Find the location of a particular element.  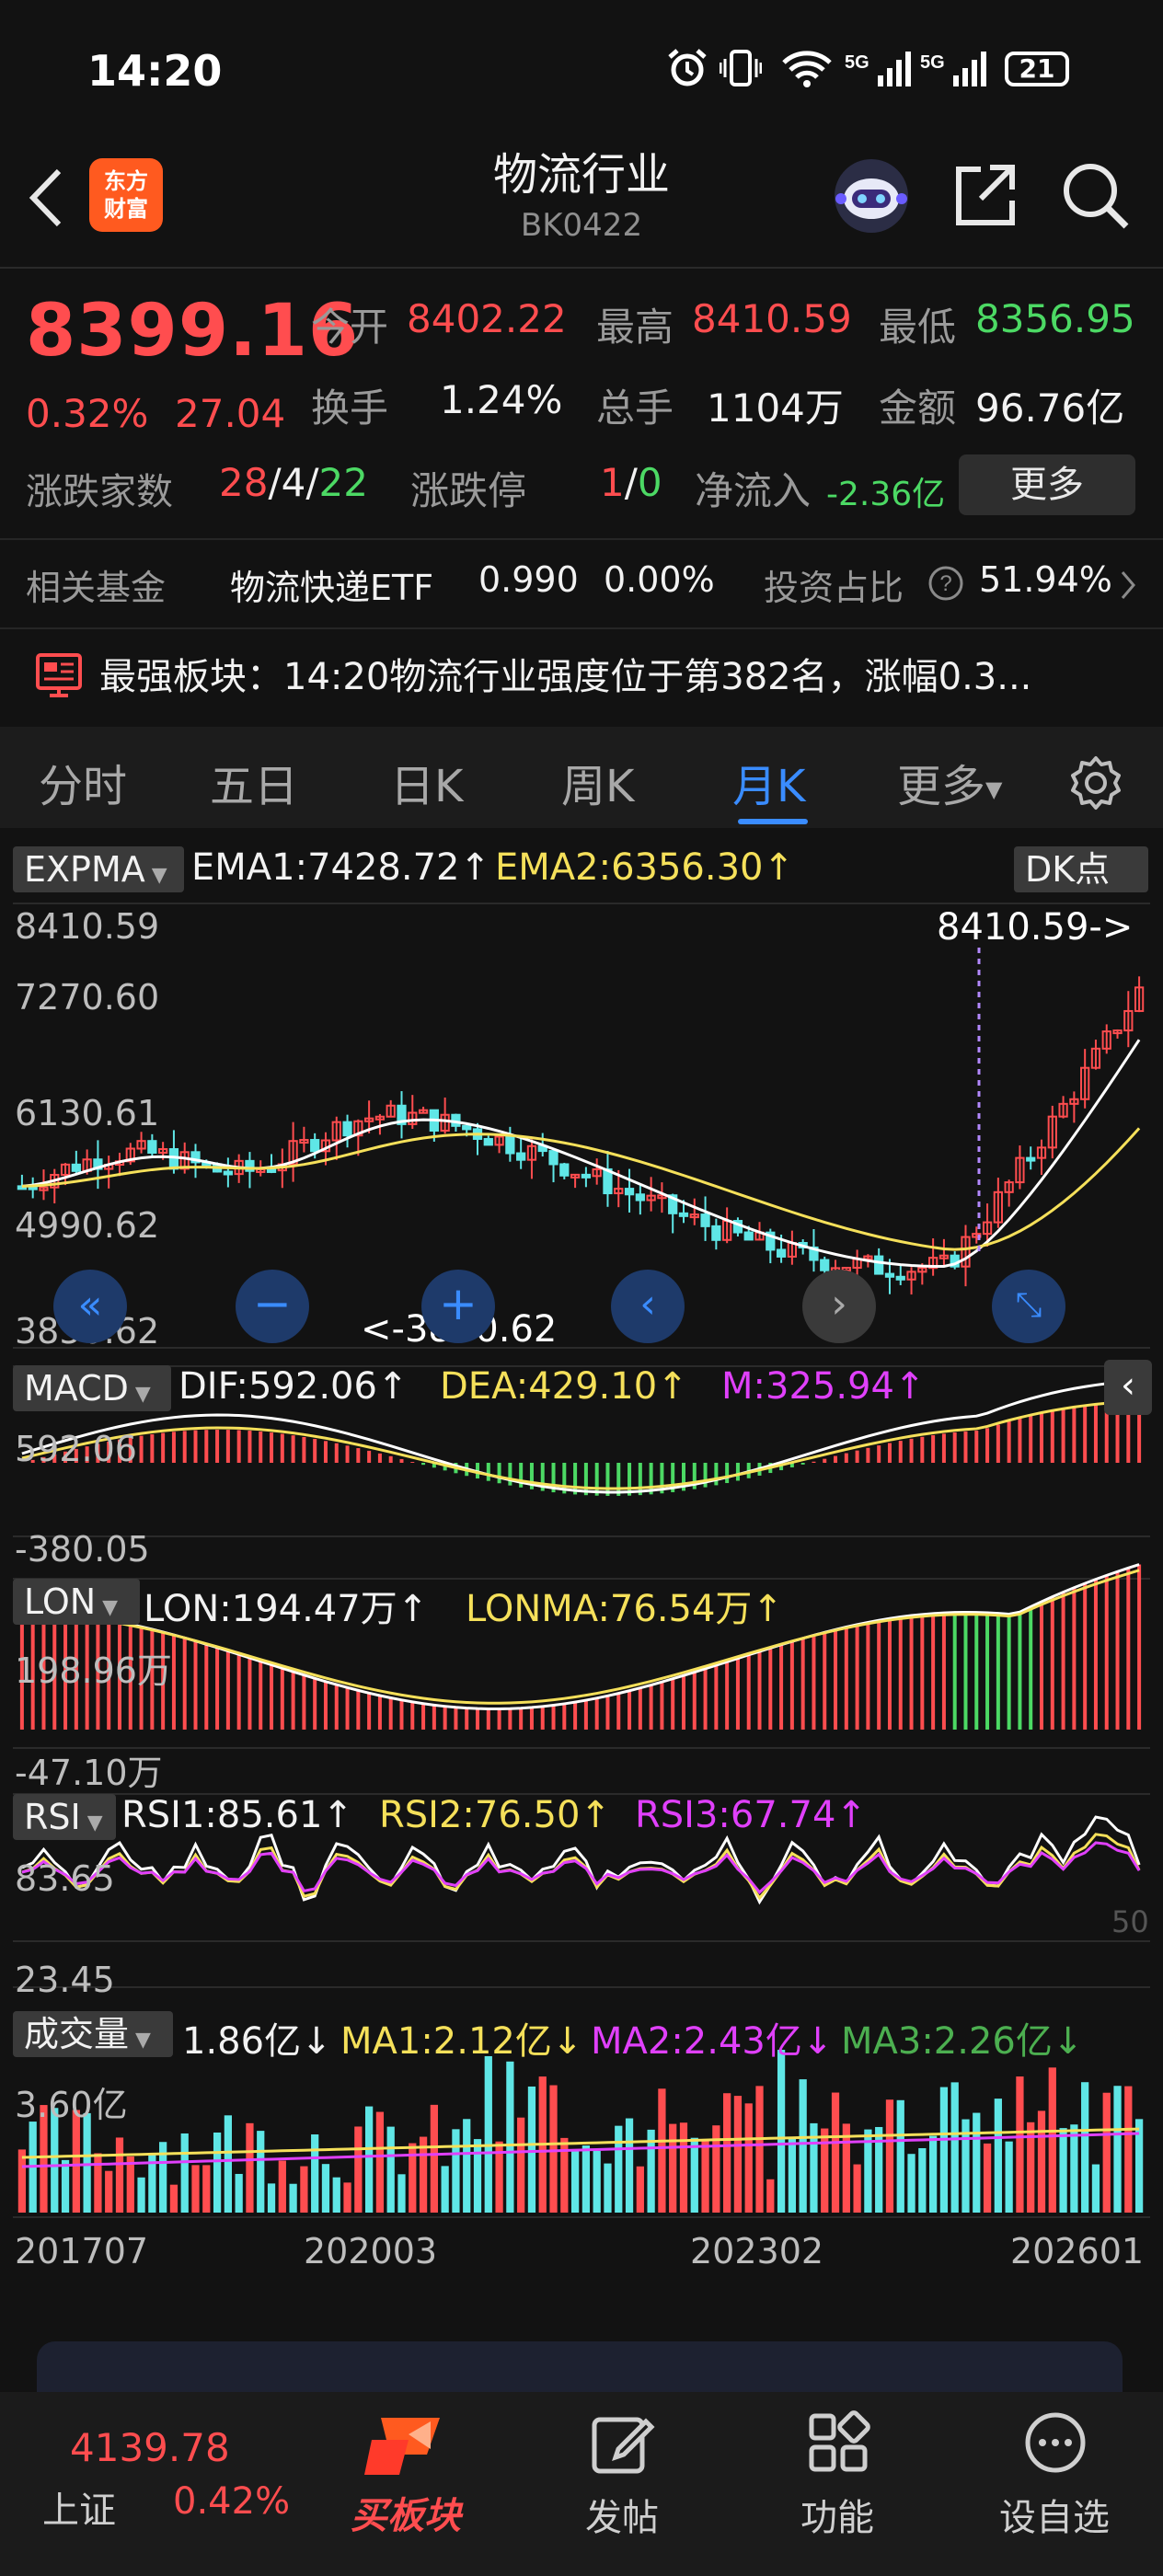

macd-indicator-button: MACD ▼ is located at coordinates (92, 1388).